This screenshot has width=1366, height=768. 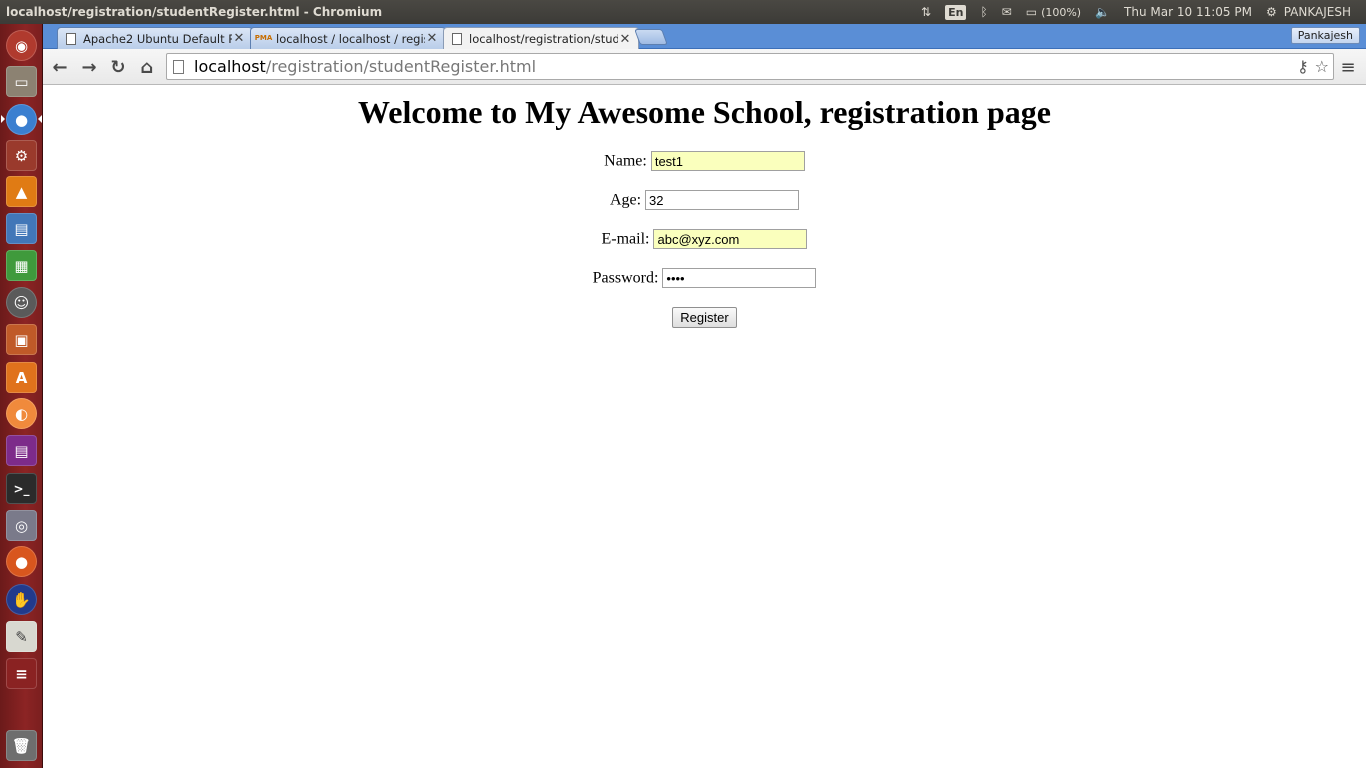 I want to click on screenshot-icon: ◎, so click(x=21, y=525).